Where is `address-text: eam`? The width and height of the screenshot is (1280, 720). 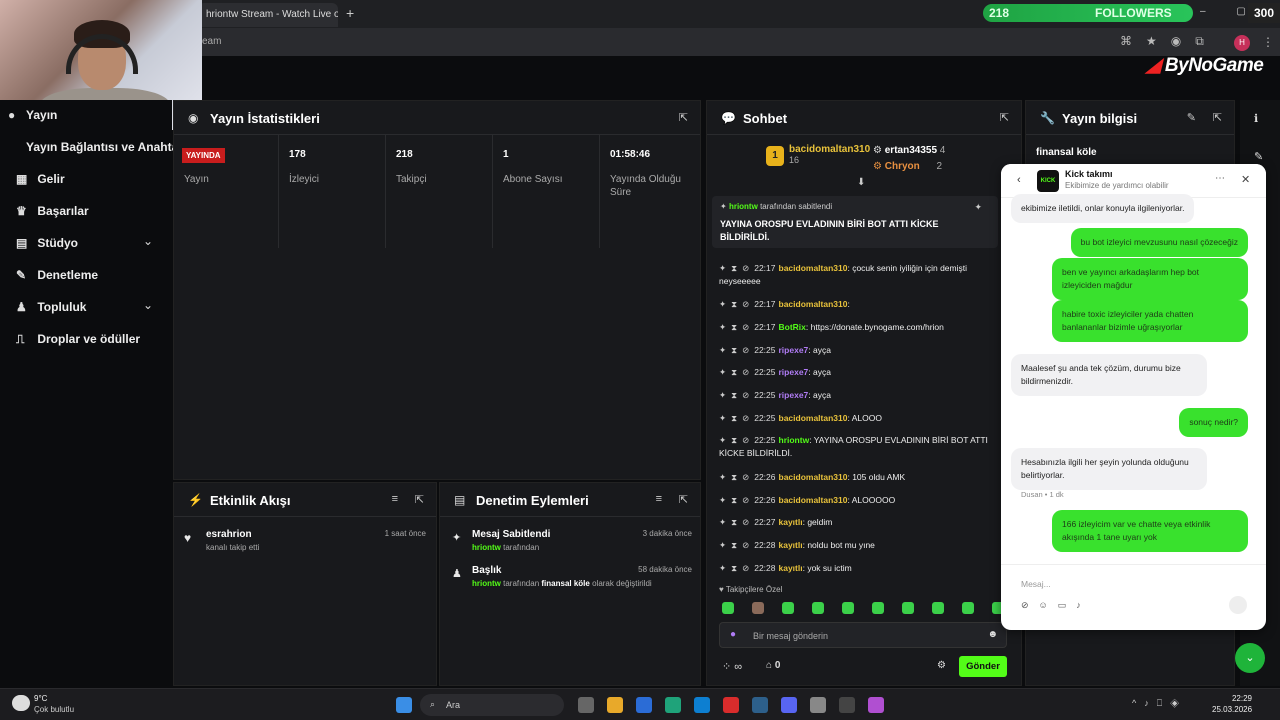 address-text: eam is located at coordinates (211, 41).